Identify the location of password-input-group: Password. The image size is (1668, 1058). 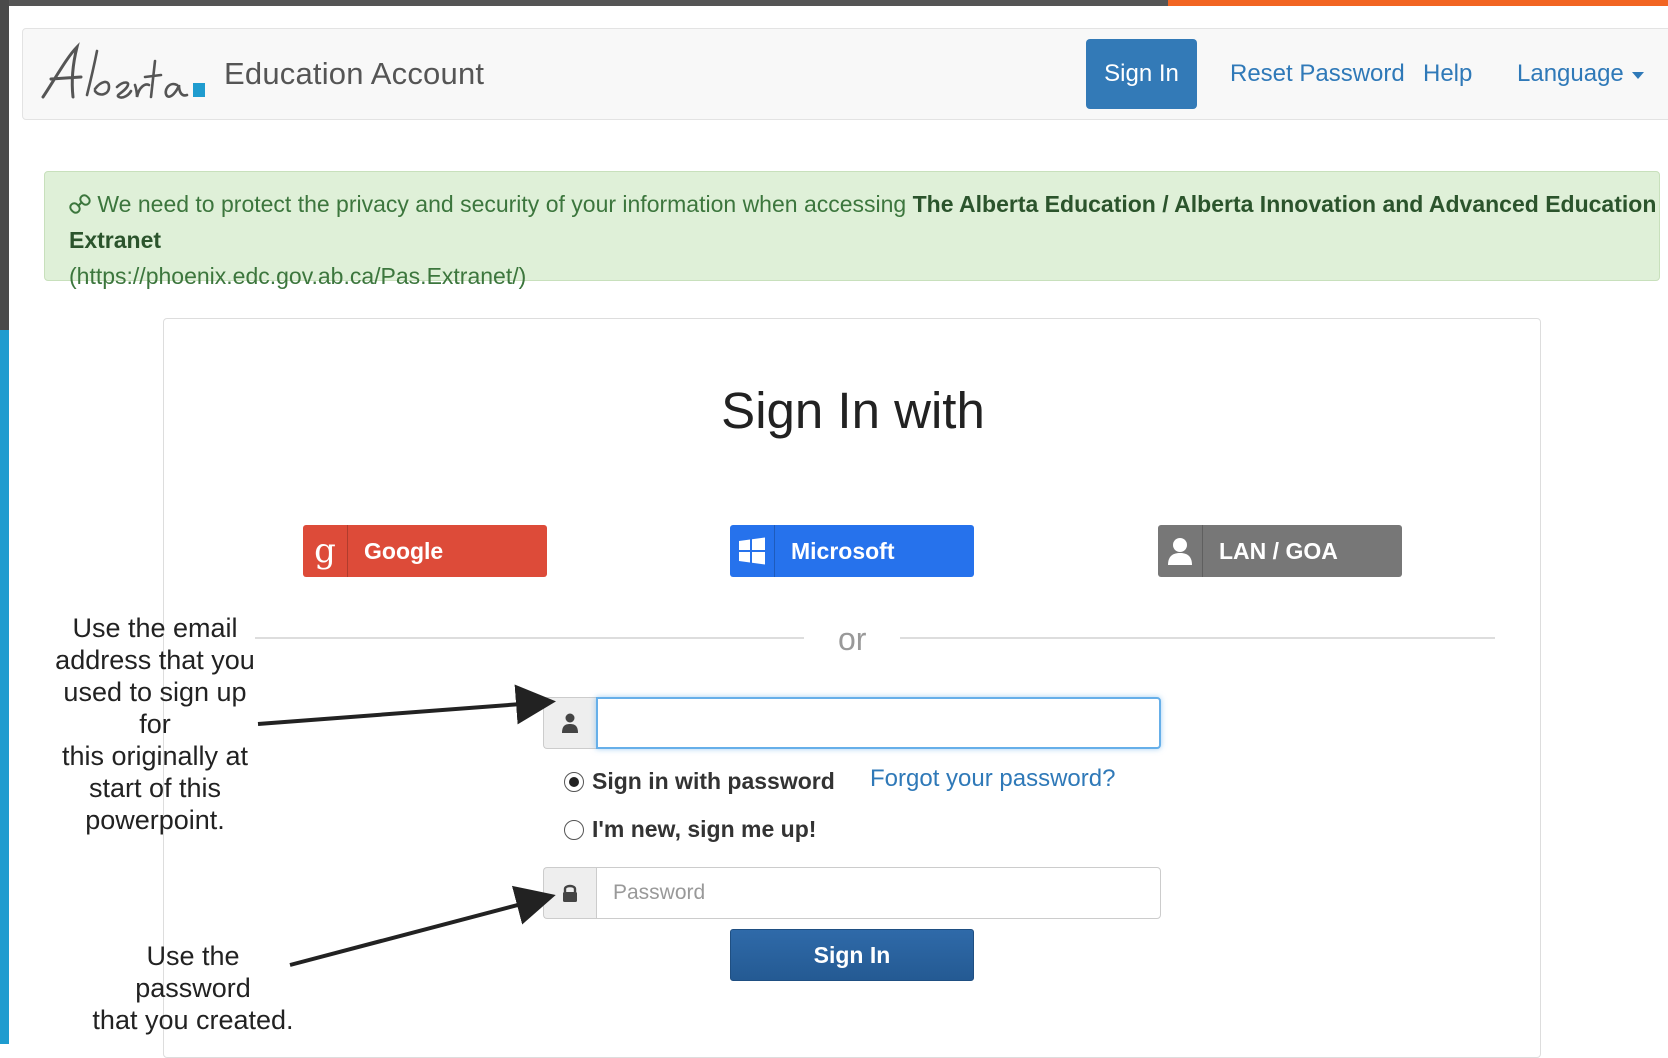
(852, 893).